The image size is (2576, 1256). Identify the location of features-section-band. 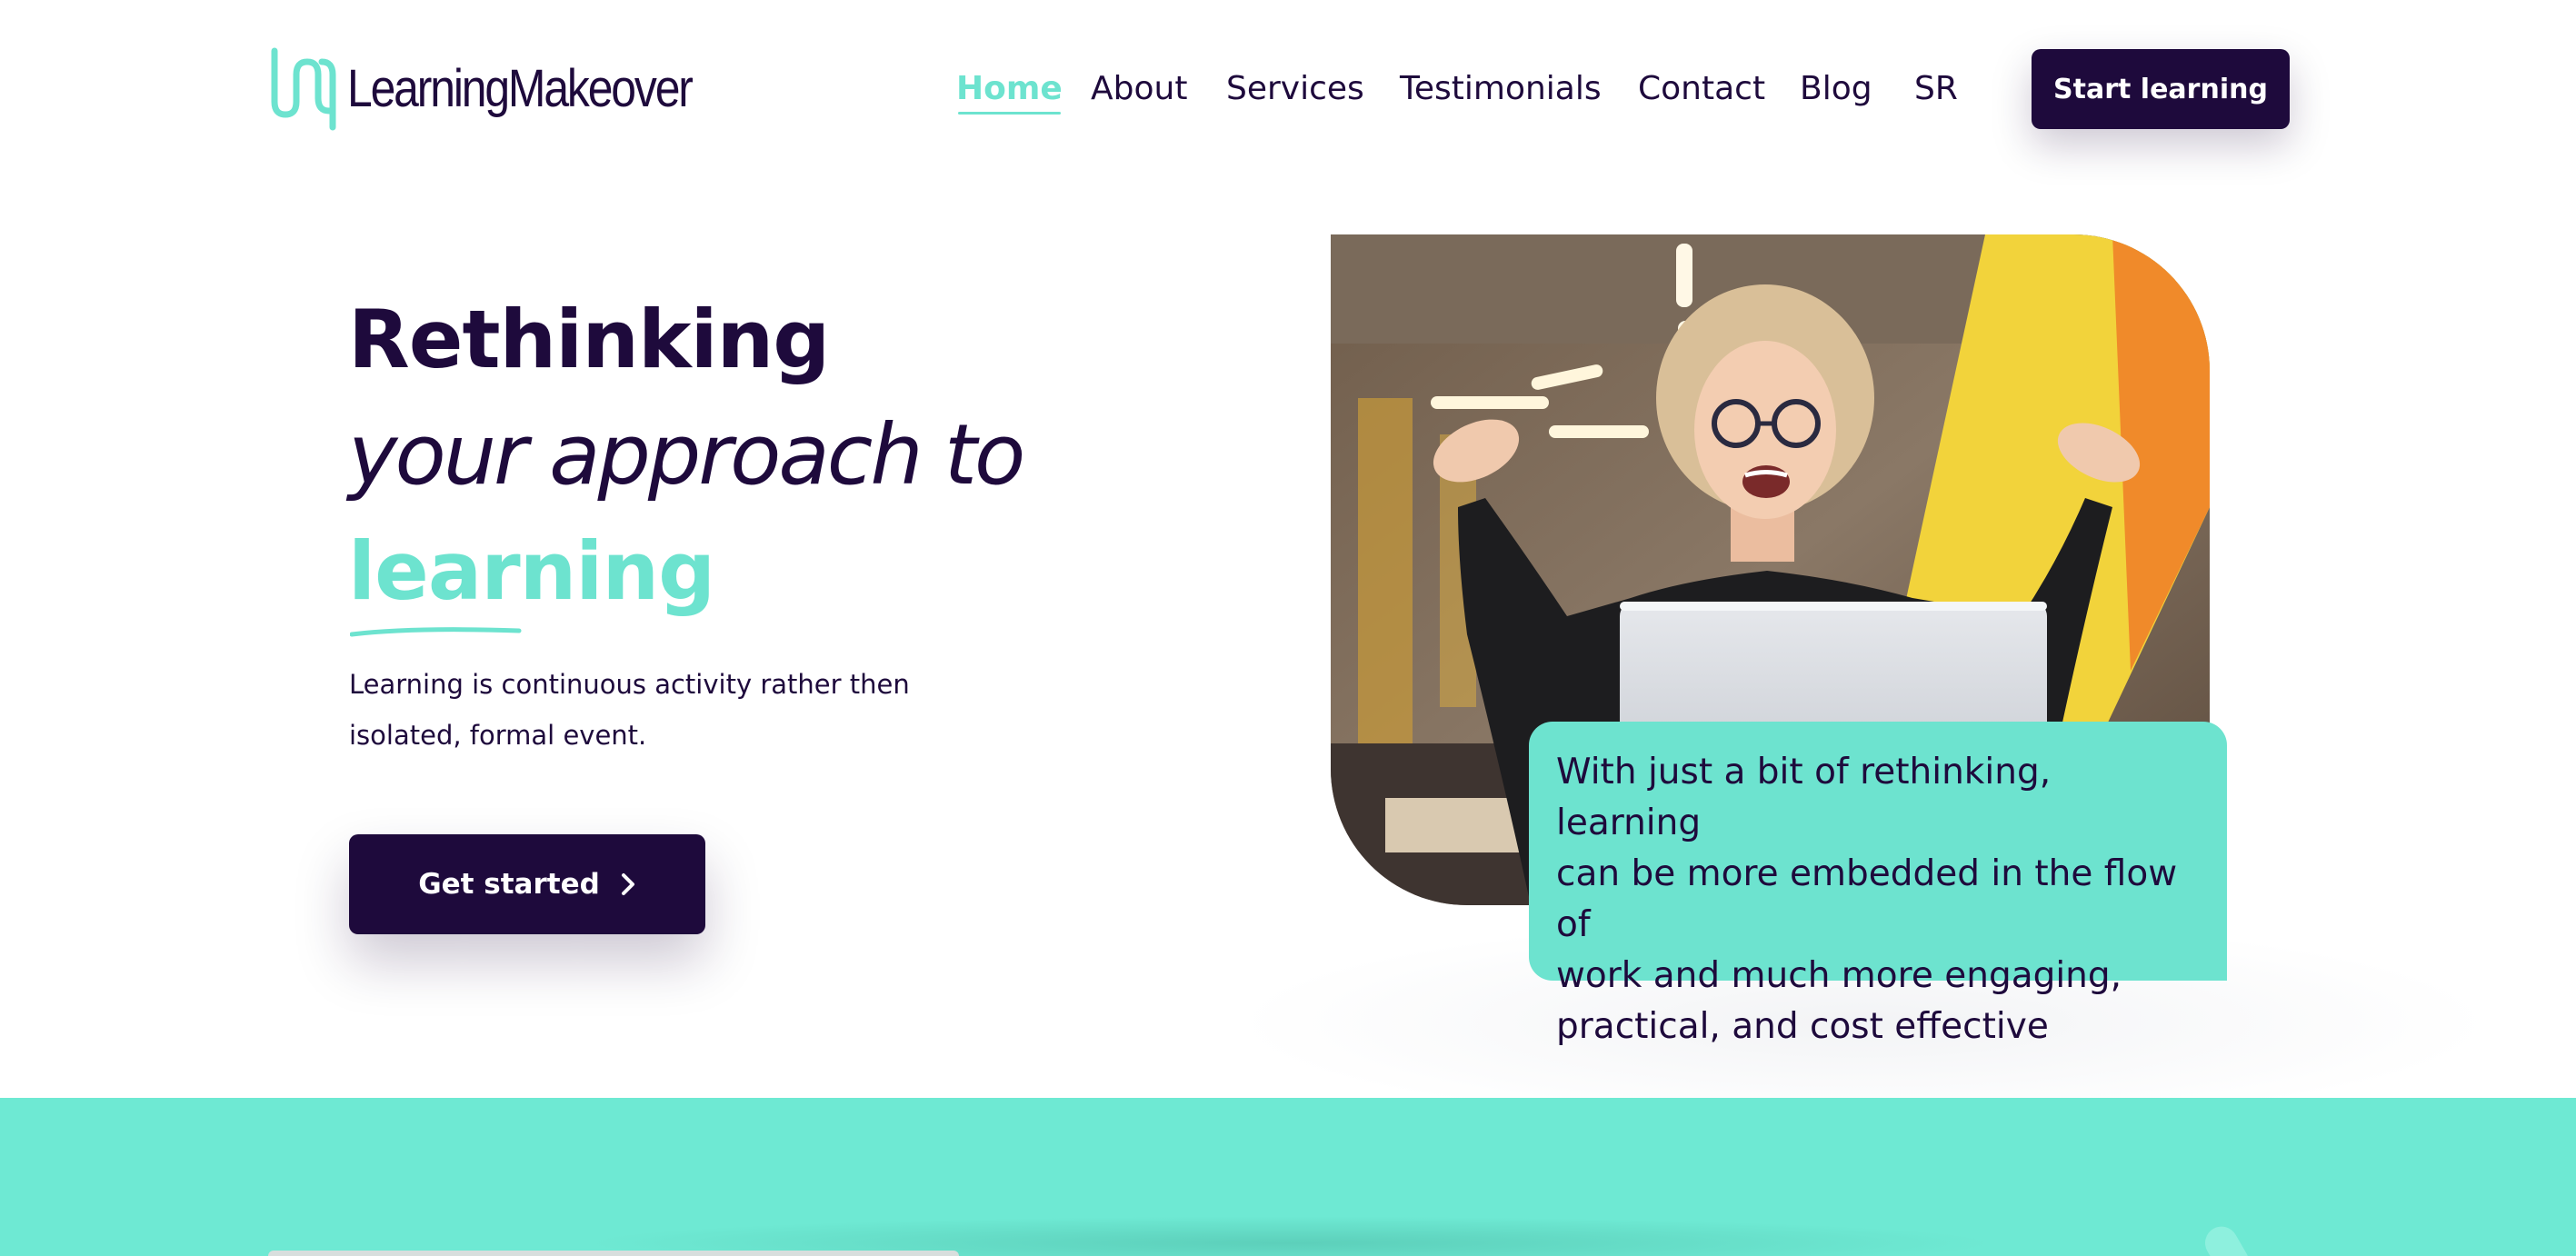
(1288, 1177).